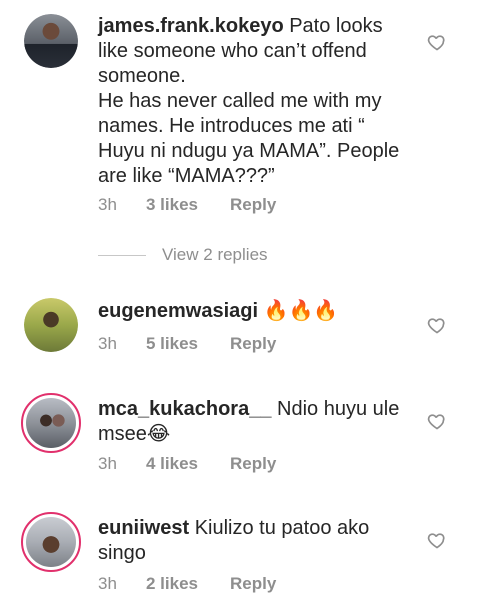 The image size is (480, 611). What do you see at coordinates (298, 311) in the screenshot?
I see `comment-body: 🔥🔥🔥` at bounding box center [298, 311].